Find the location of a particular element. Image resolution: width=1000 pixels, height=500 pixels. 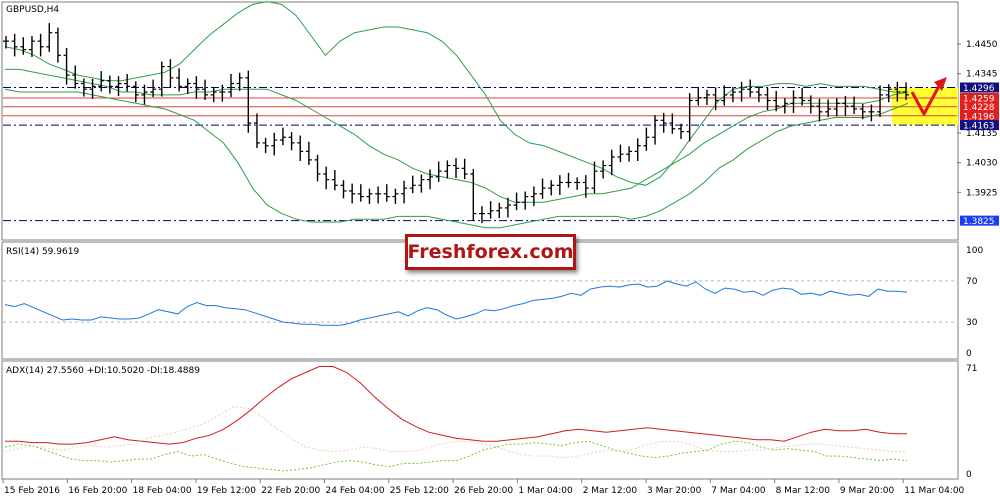

price-tags: 1.42961.42591.42281.41961.41631.3825 is located at coordinates (979, 154).